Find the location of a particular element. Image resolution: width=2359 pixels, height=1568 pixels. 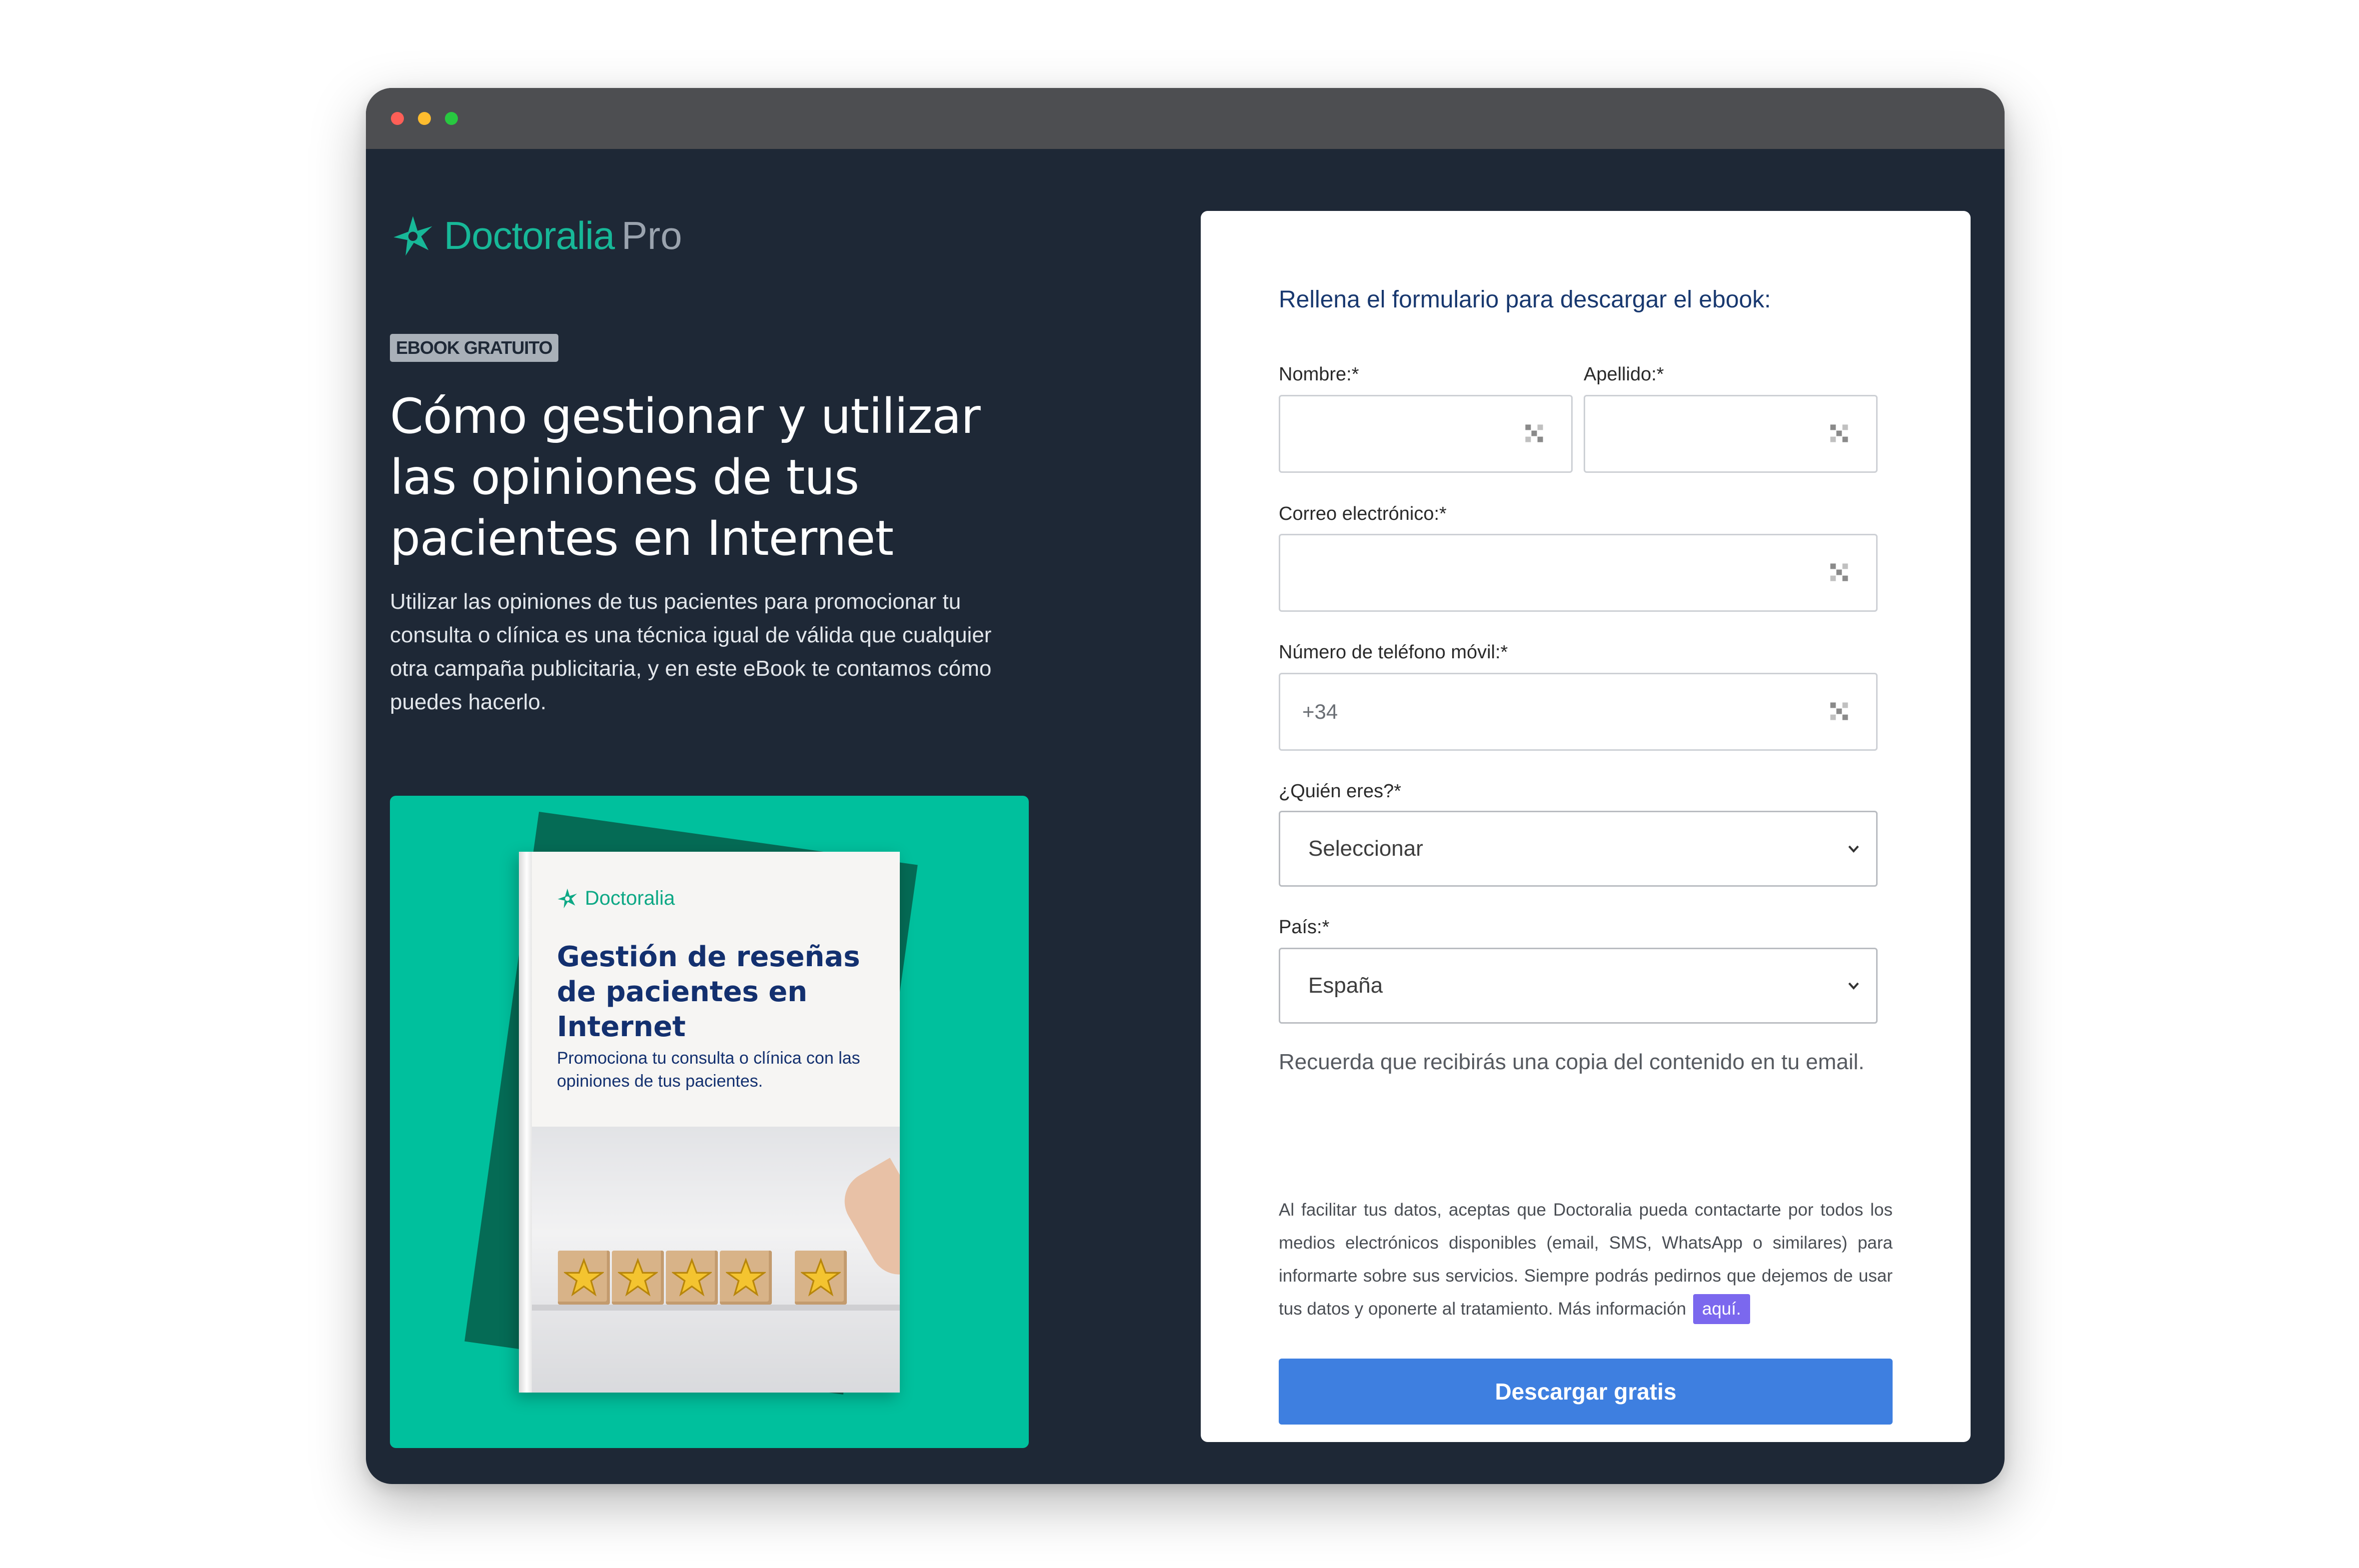

brand-suffix: Pro is located at coordinates (651, 235).